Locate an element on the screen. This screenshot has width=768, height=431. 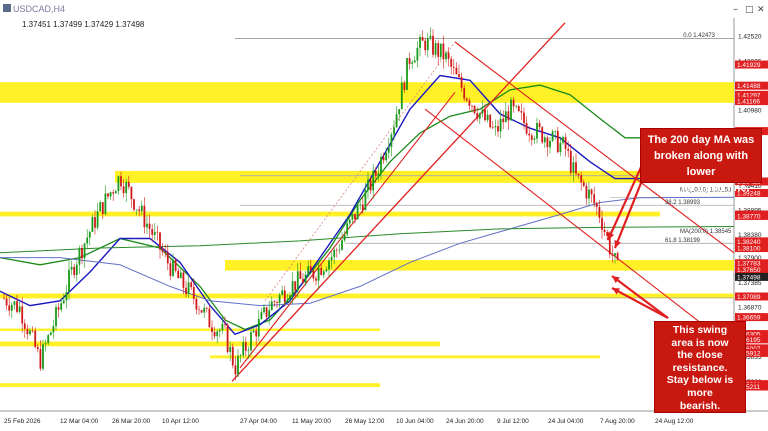
minimize-button: – is located at coordinates (735, 9).